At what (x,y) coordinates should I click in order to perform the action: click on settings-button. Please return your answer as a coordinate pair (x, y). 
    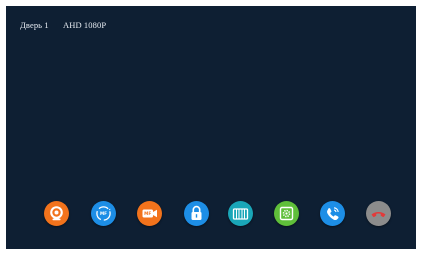
    Looking at the image, I should click on (286, 213).